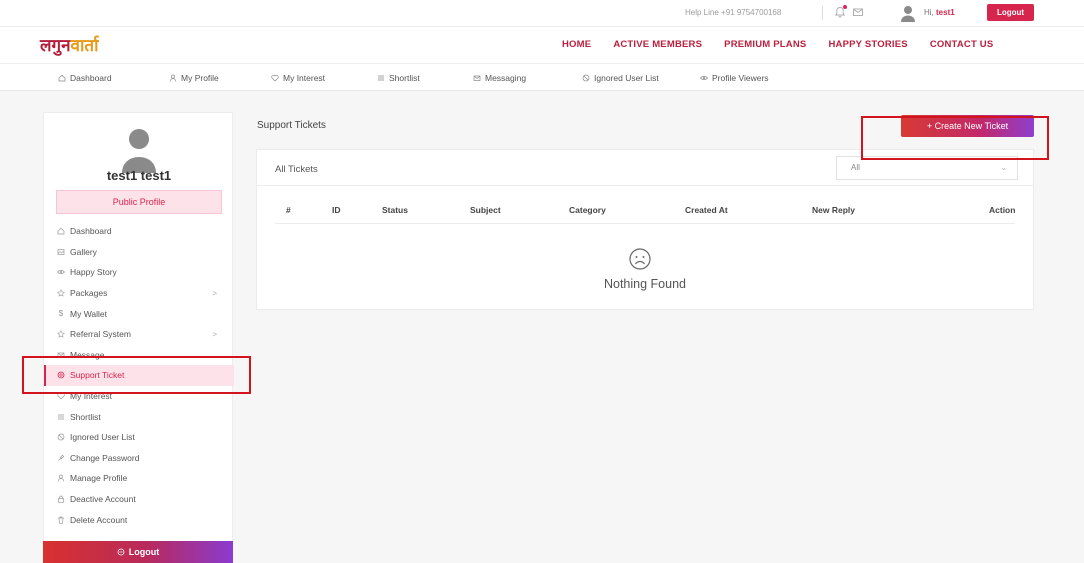  I want to click on highlight-box-create-ticket, so click(955, 138).